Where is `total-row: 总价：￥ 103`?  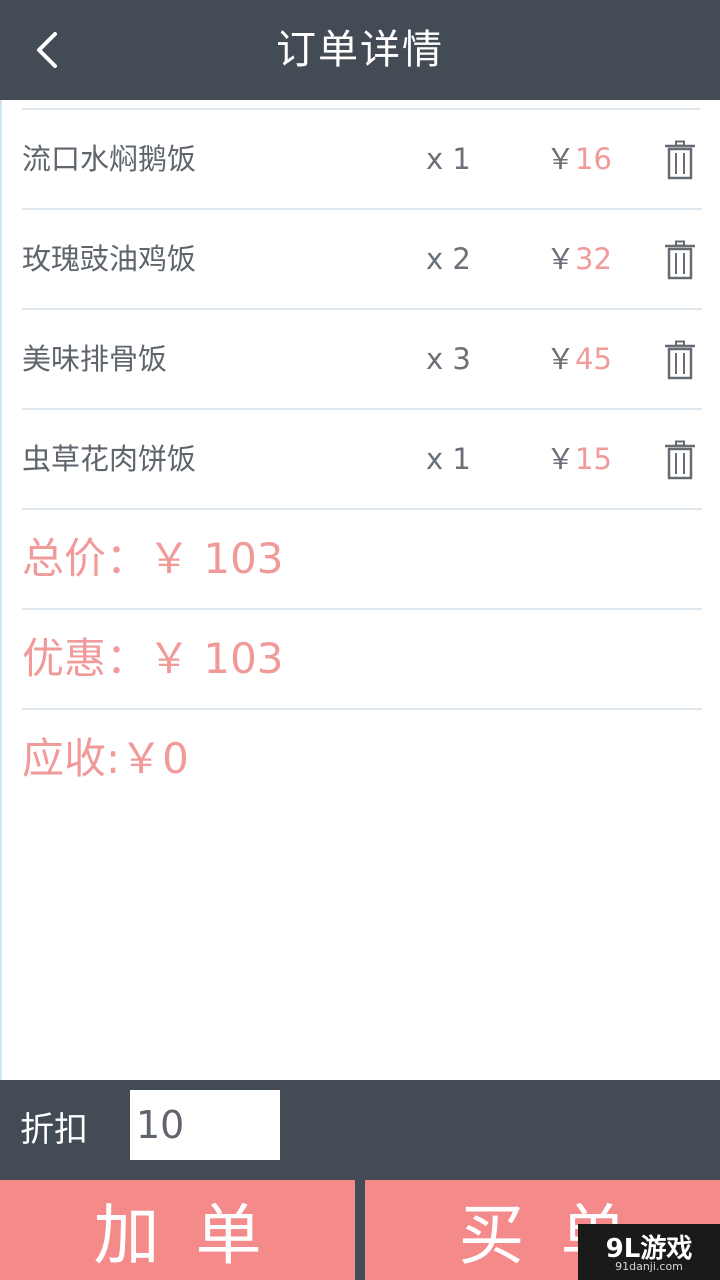
total-row: 总价：￥ 103 is located at coordinates (362, 560).